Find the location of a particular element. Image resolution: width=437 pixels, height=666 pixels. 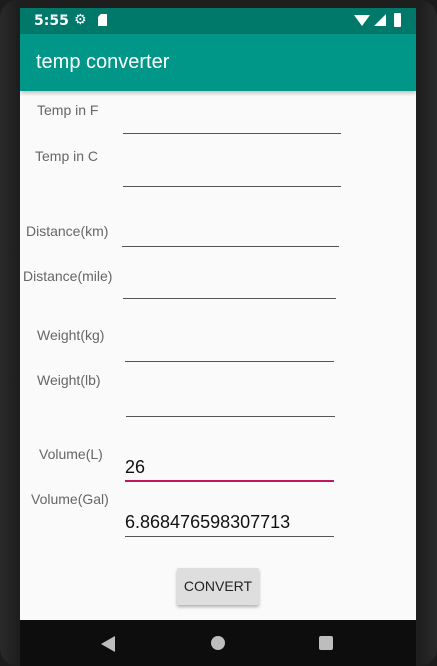

recents-icon is located at coordinates (326, 643).